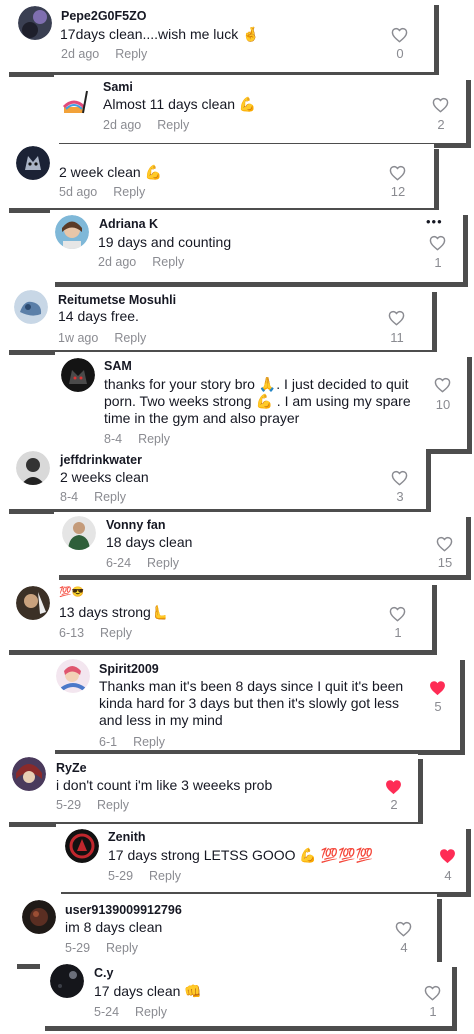 This screenshot has width=474, height=1034. What do you see at coordinates (71, 768) in the screenshot?
I see `comment-username: RyZe` at bounding box center [71, 768].